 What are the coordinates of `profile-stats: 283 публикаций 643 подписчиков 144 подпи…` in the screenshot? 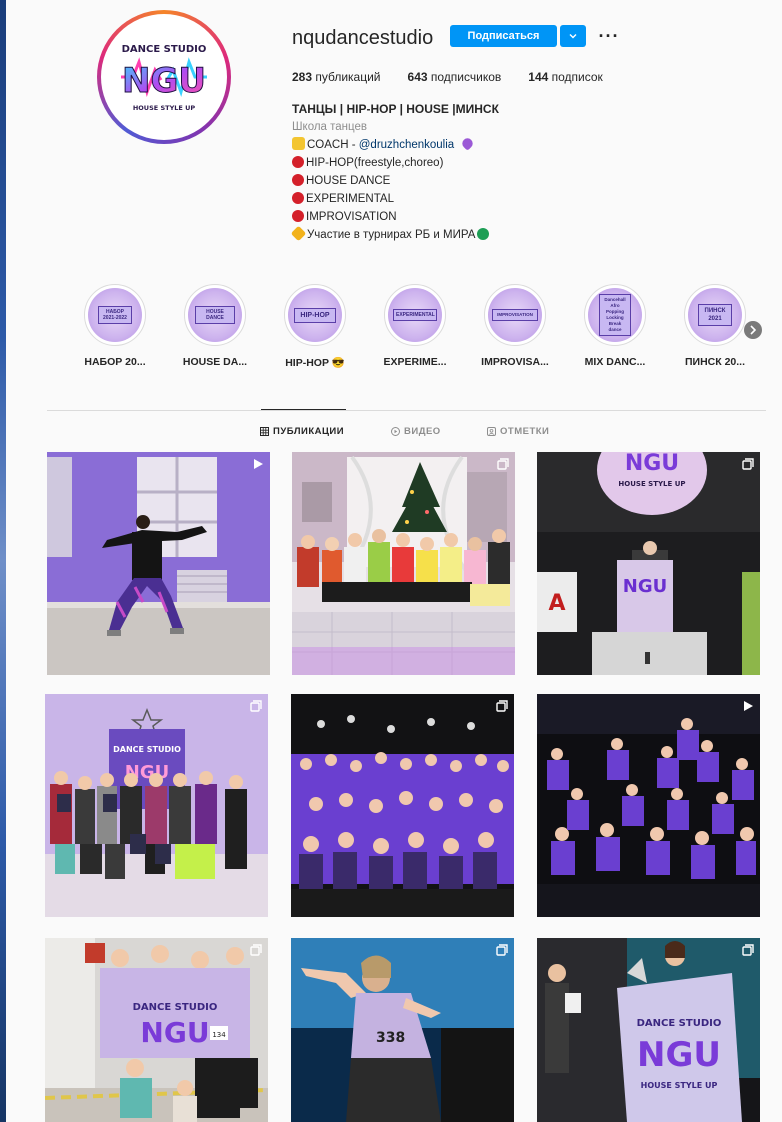 It's located at (461, 77).